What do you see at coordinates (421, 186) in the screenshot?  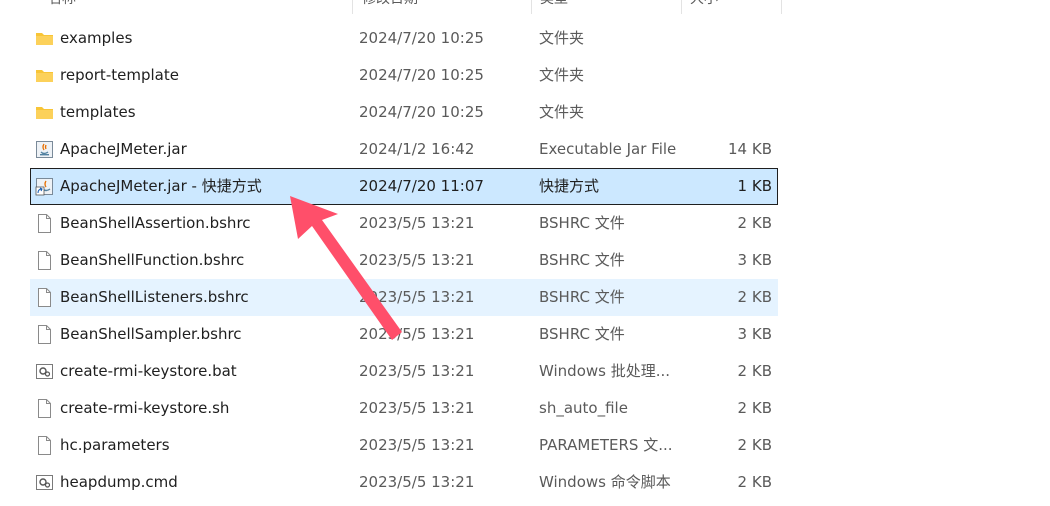 I see `file-date: 2024/7/20 11:07` at bounding box center [421, 186].